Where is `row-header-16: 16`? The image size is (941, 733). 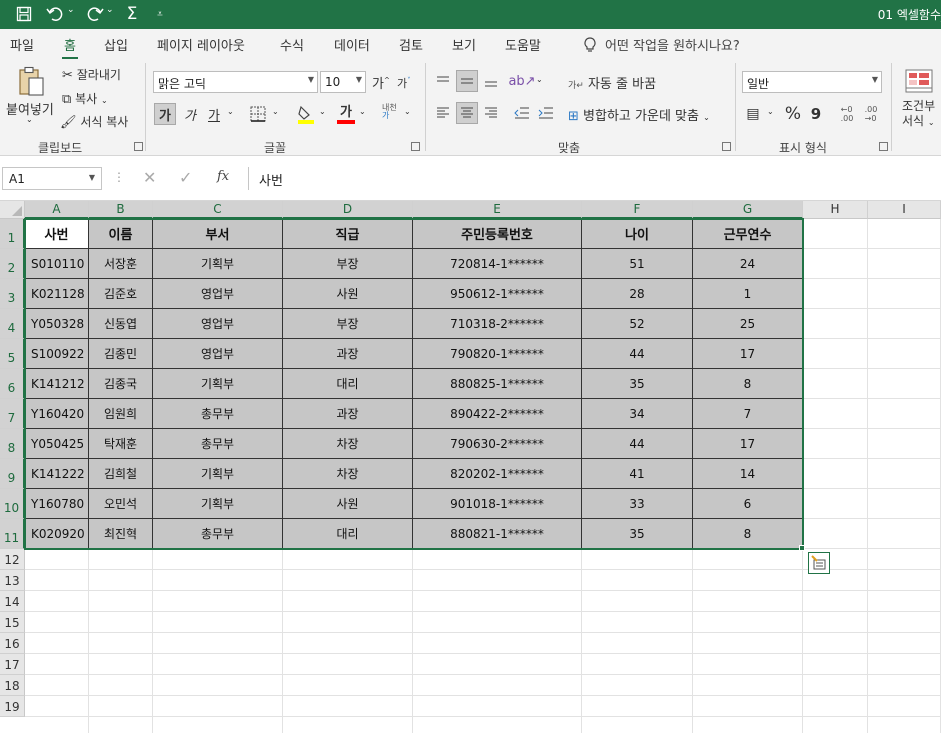 row-header-16: 16 is located at coordinates (12, 643).